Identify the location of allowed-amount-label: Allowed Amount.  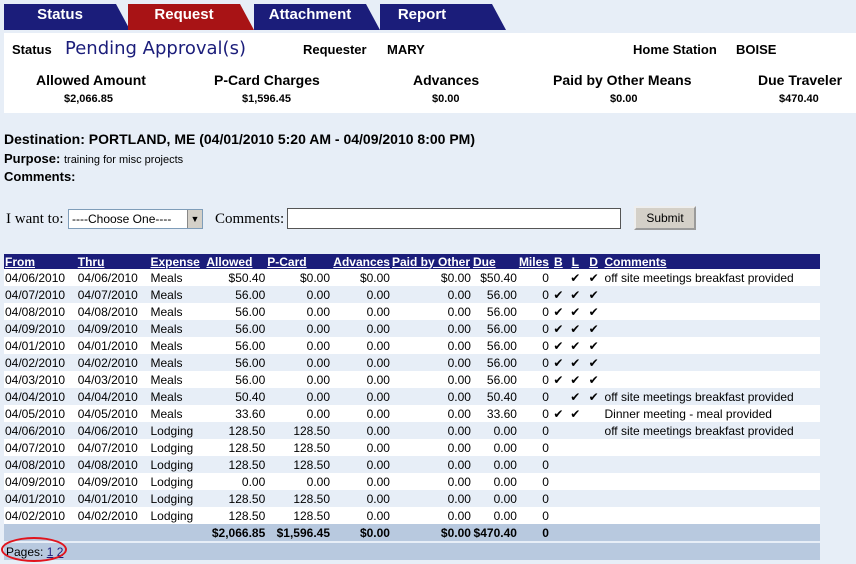
(91, 80).